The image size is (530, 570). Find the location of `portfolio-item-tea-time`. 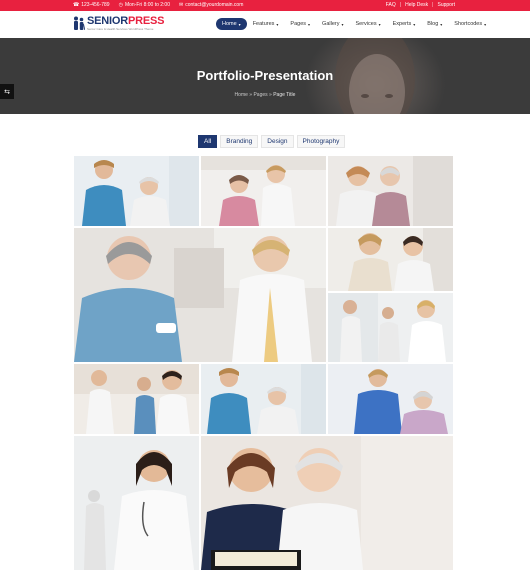

portfolio-item-tea-time is located at coordinates (200, 295).